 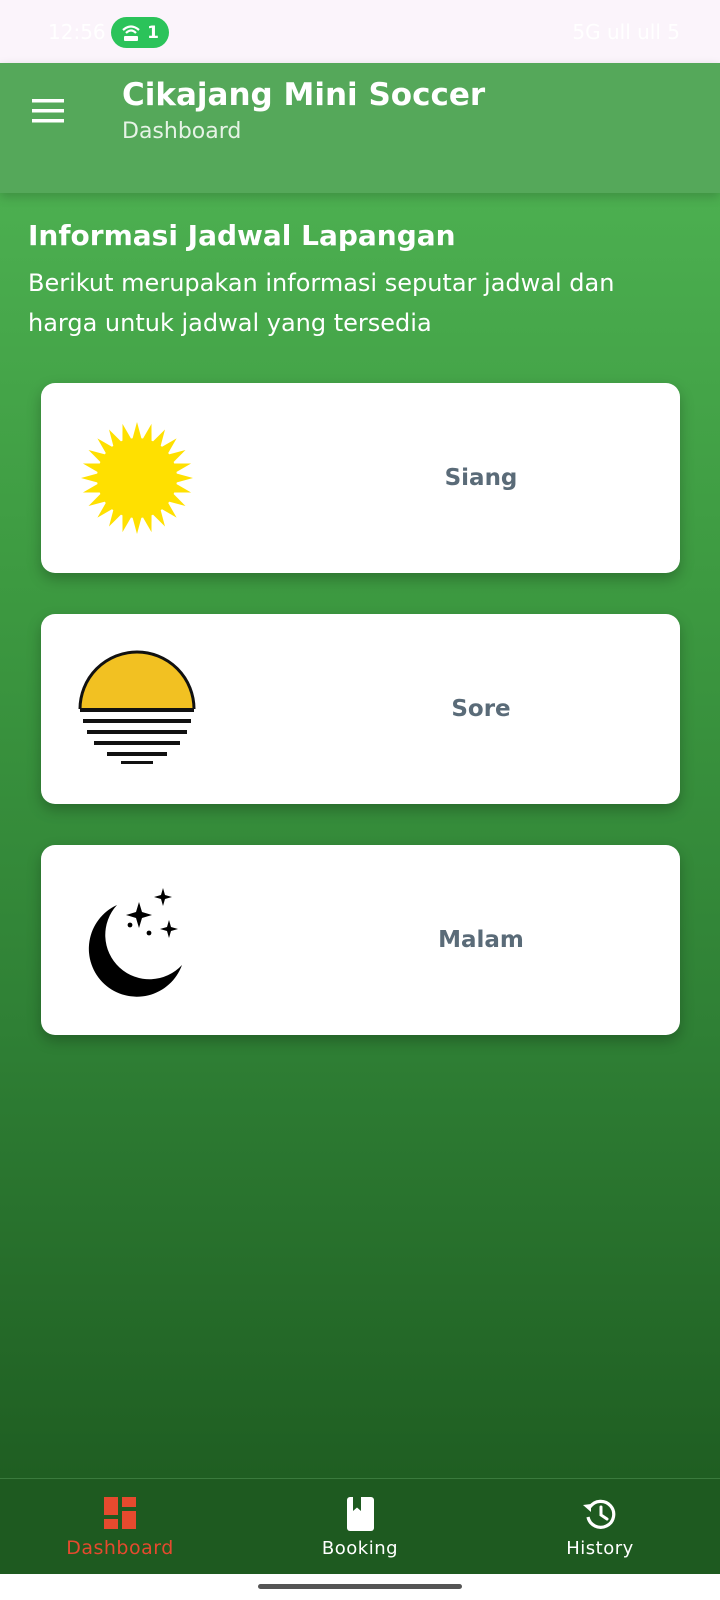 What do you see at coordinates (360, 478) in the screenshot?
I see `schedule-card-siang: Siang` at bounding box center [360, 478].